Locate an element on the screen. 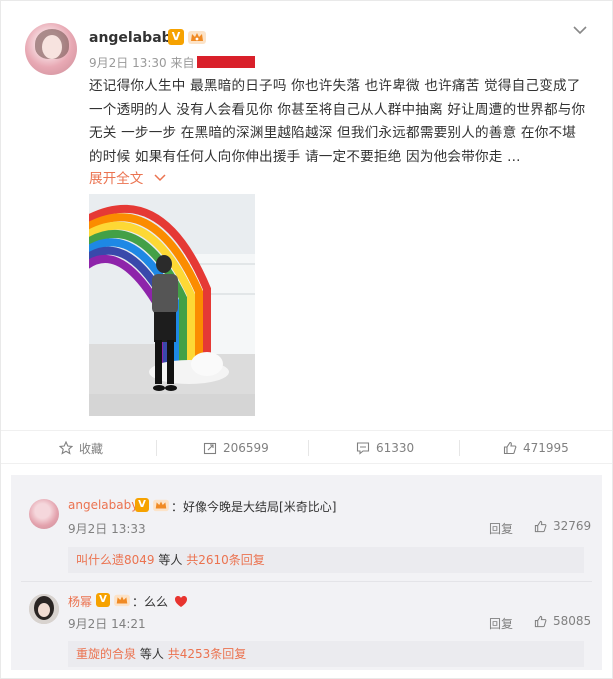 This screenshot has height=679, width=613. reply-total-link: 共2610条回复 is located at coordinates (225, 560).